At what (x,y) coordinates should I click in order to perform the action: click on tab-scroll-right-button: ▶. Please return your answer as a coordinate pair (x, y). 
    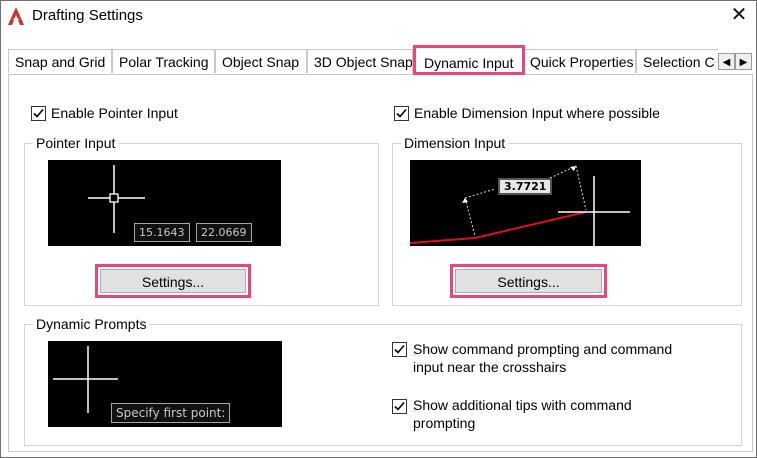
    Looking at the image, I should click on (743, 61).